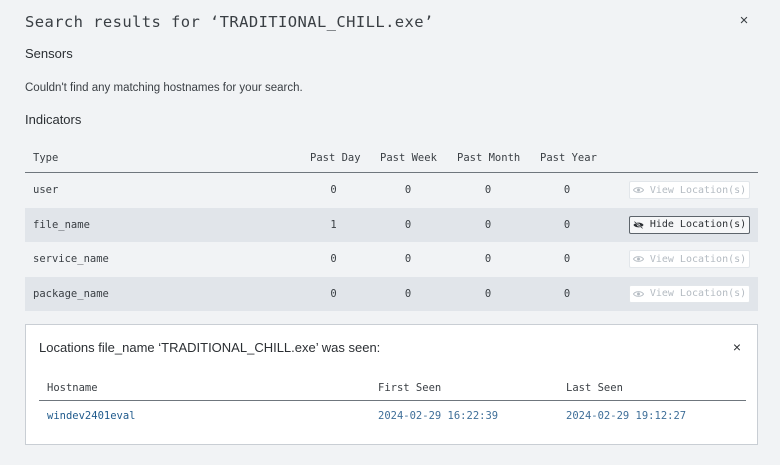 Image resolution: width=780 pixels, height=465 pixels. I want to click on eye-slash-icon, so click(638, 224).